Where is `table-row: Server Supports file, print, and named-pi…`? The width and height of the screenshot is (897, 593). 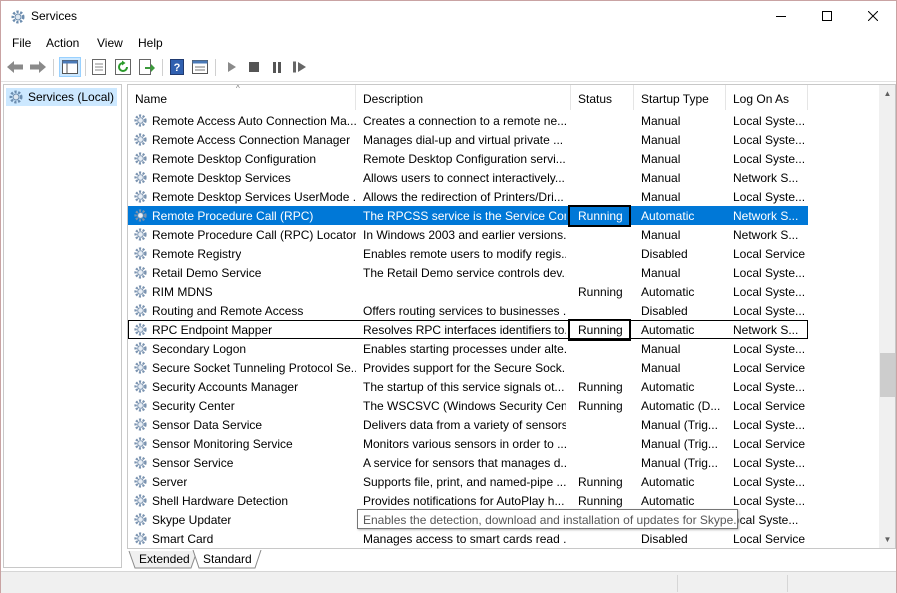 table-row: Server Supports file, print, and named-pi… is located at coordinates (468, 481).